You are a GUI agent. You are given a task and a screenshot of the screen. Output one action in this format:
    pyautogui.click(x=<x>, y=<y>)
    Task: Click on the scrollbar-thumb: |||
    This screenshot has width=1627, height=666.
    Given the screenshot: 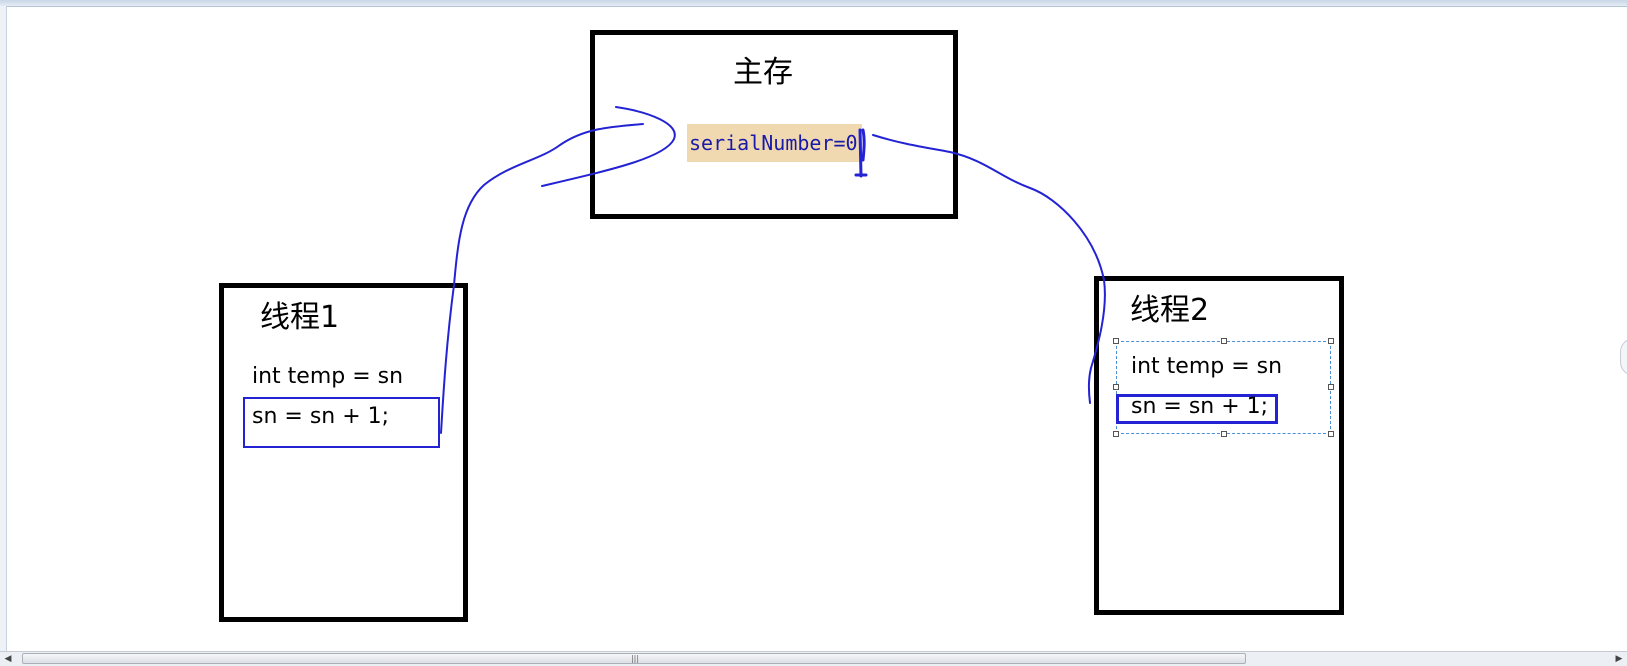 What is the action you would take?
    pyautogui.click(x=634, y=658)
    